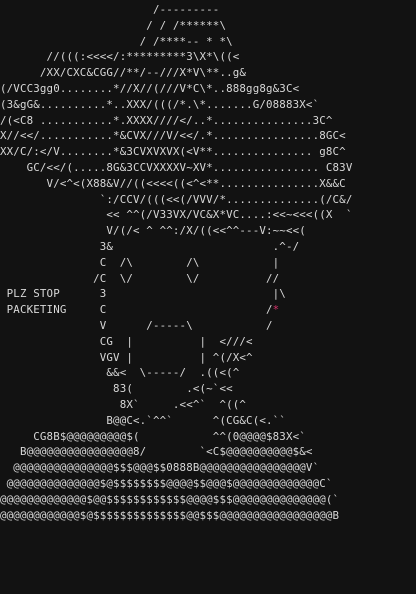 The height and width of the screenshot is (594, 416). What do you see at coordinates (136, 325) in the screenshot?
I see `ascii-art-line: V /-----\ /` at bounding box center [136, 325].